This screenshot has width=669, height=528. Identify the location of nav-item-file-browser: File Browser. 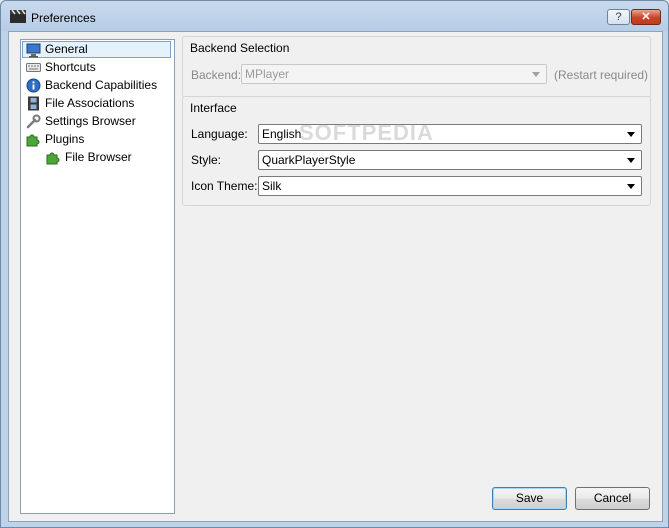
(87, 157).